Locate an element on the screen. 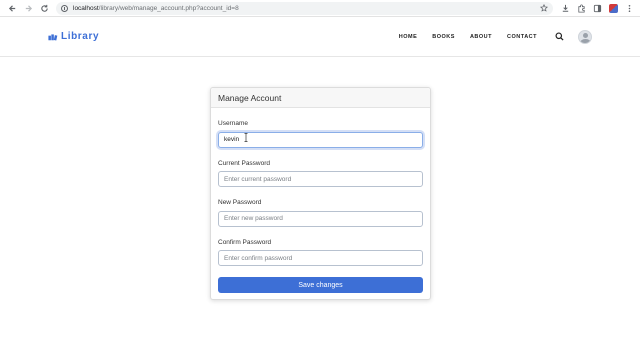 This screenshot has height=360, width=640. site-info-icon is located at coordinates (64, 8).